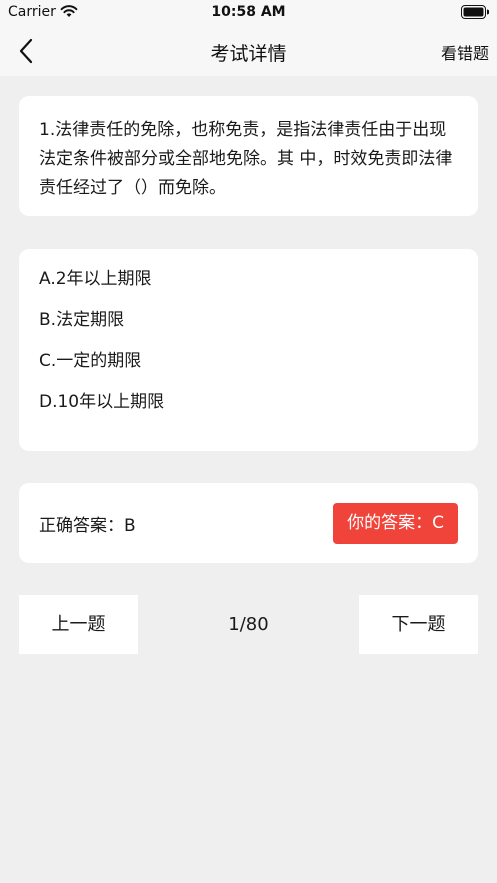 The width and height of the screenshot is (497, 883). I want to click on status-bar: Carrier 10:58 AM, so click(248, 13).